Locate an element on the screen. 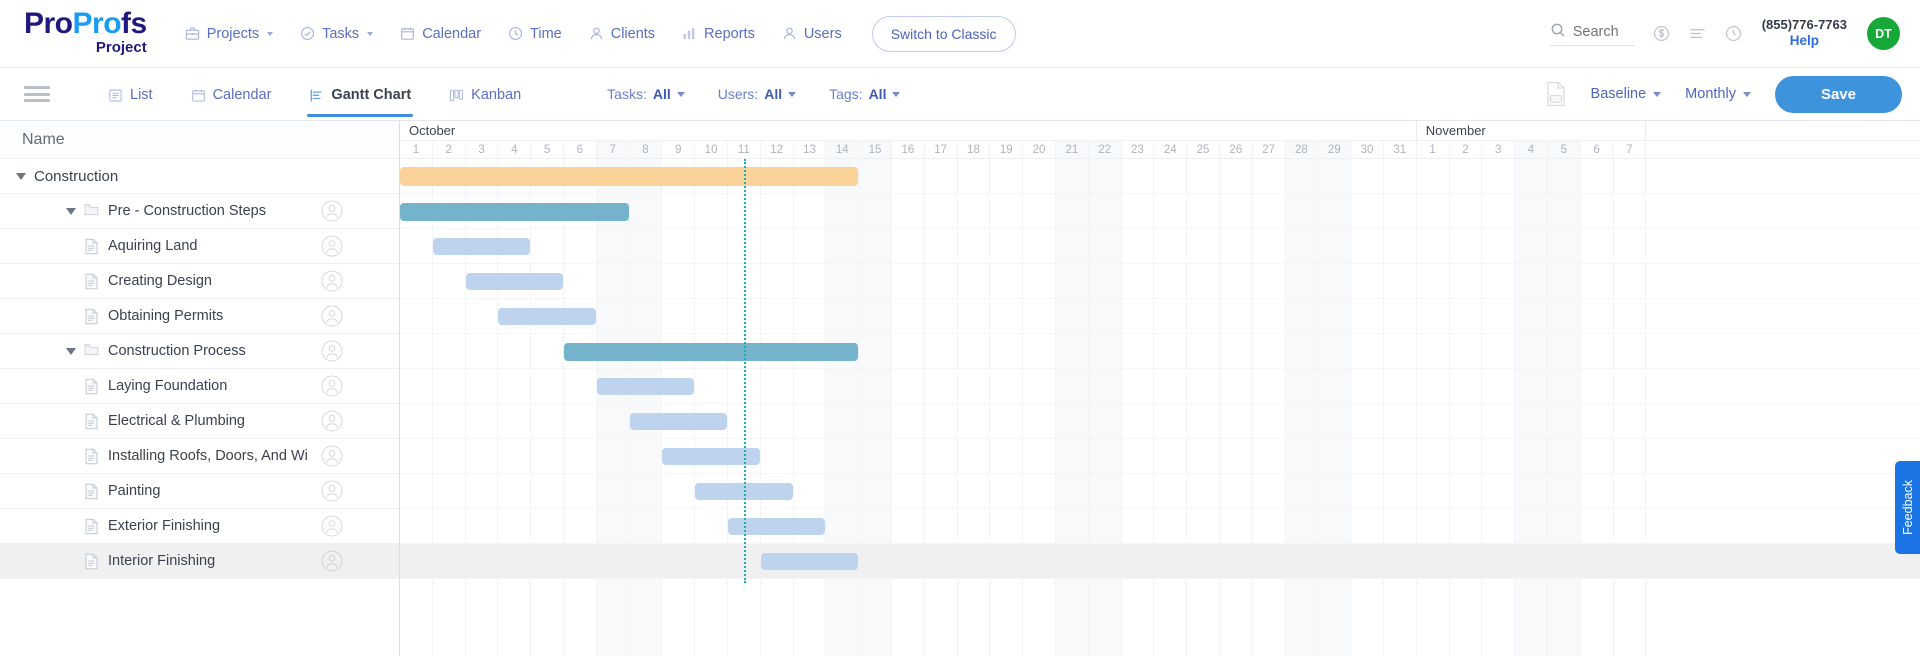 This screenshot has width=1920, height=656. proprofs-logo: ProProfs Project is located at coordinates (85, 33).